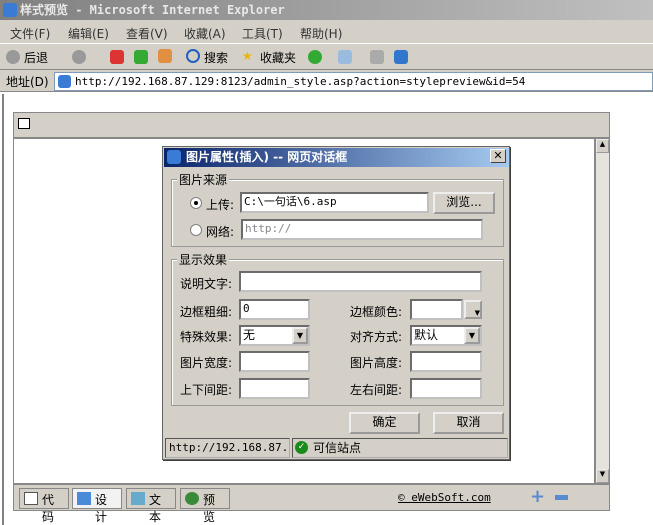  What do you see at coordinates (311, 125) in the screenshot?
I see `editor-toolbar` at bounding box center [311, 125].